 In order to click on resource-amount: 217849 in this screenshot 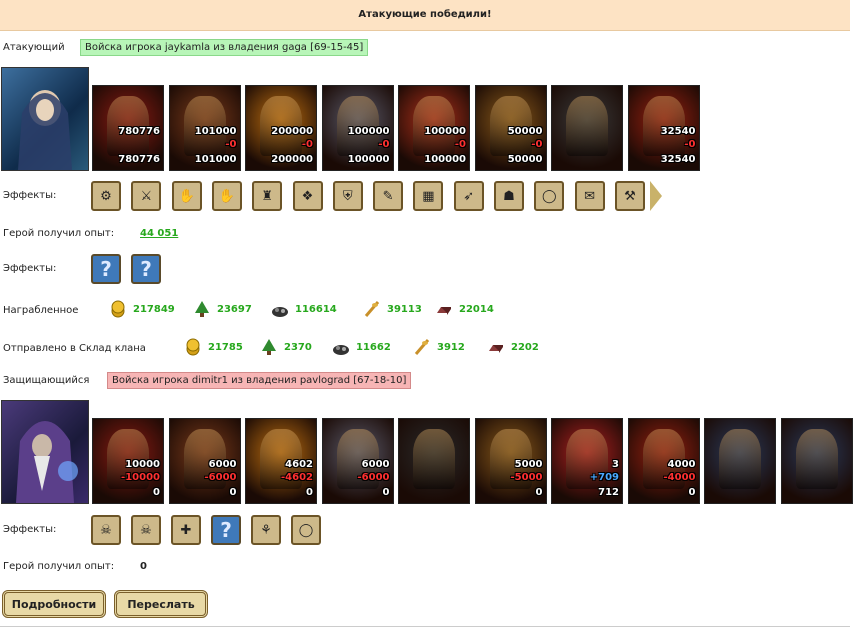, I will do `click(142, 309)`.